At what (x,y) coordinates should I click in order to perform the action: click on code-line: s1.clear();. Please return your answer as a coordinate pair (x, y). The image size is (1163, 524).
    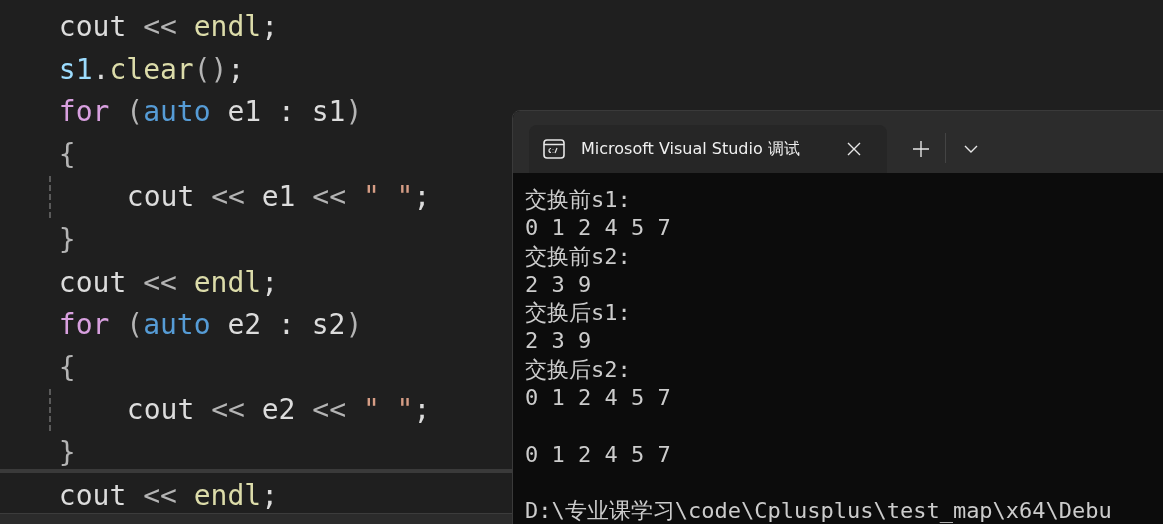
    Looking at the image, I should click on (151, 69).